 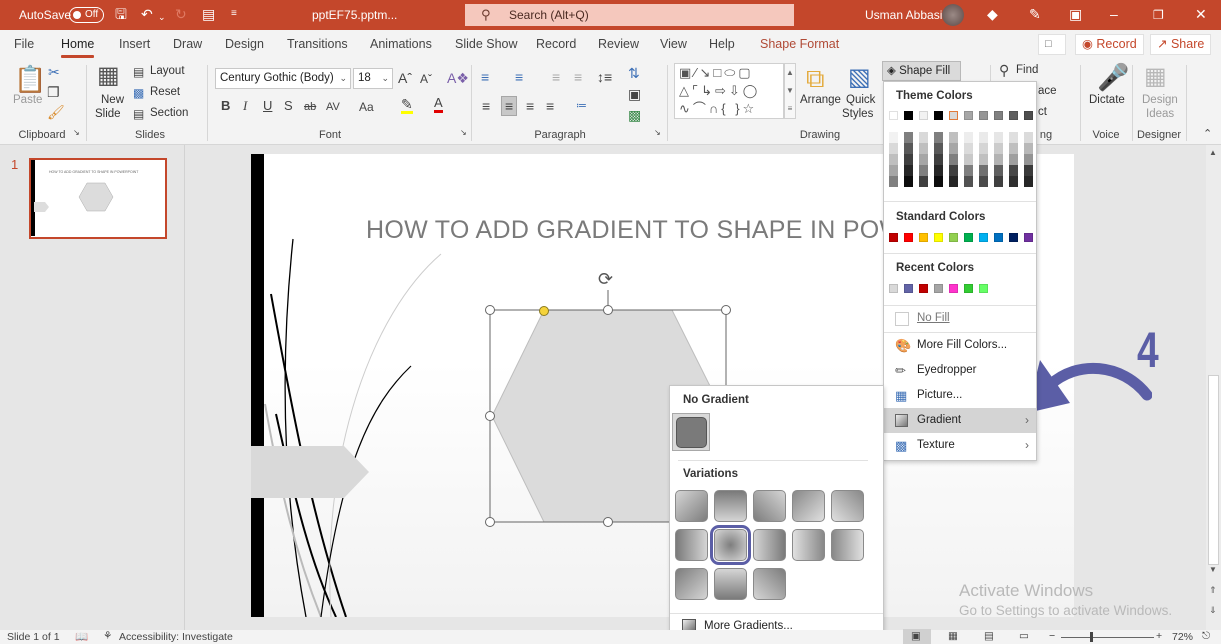 I want to click on new-slide-icon: ▦, so click(x=108, y=76).